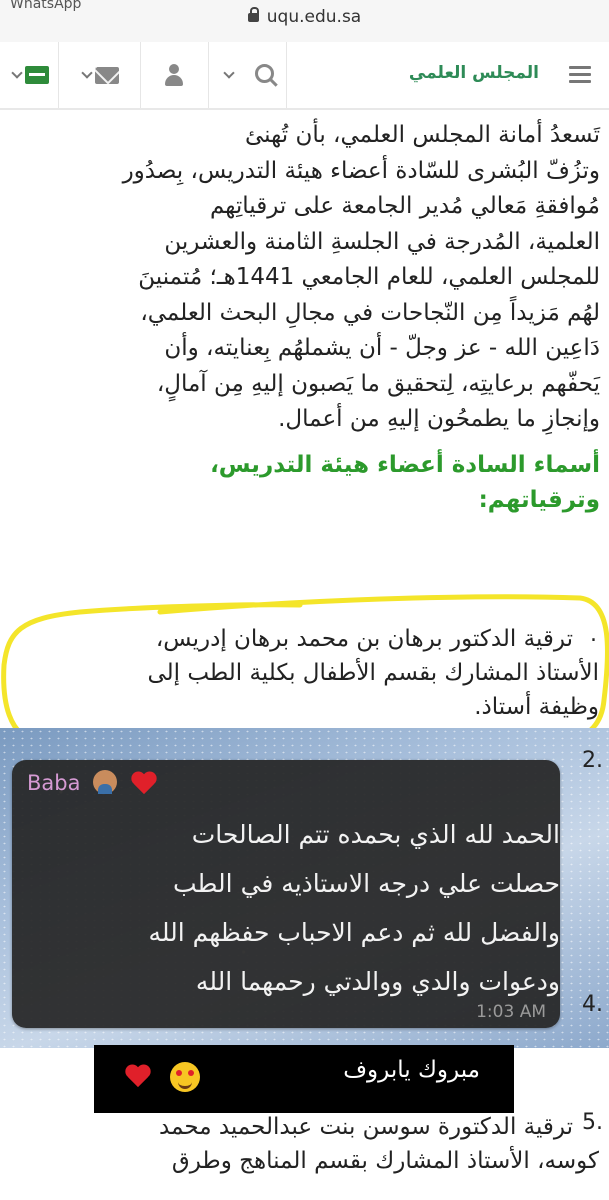 Image resolution: width=609 pixels, height=1200 pixels. Describe the element at coordinates (37, 75) in the screenshot. I see `screen-icon` at that location.